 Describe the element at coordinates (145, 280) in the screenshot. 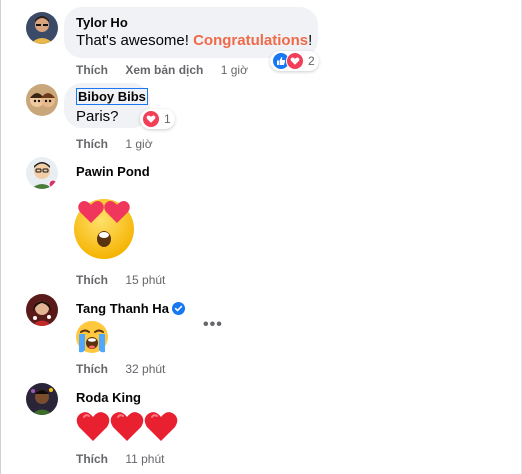

I see `timestamp: 15 phút` at that location.